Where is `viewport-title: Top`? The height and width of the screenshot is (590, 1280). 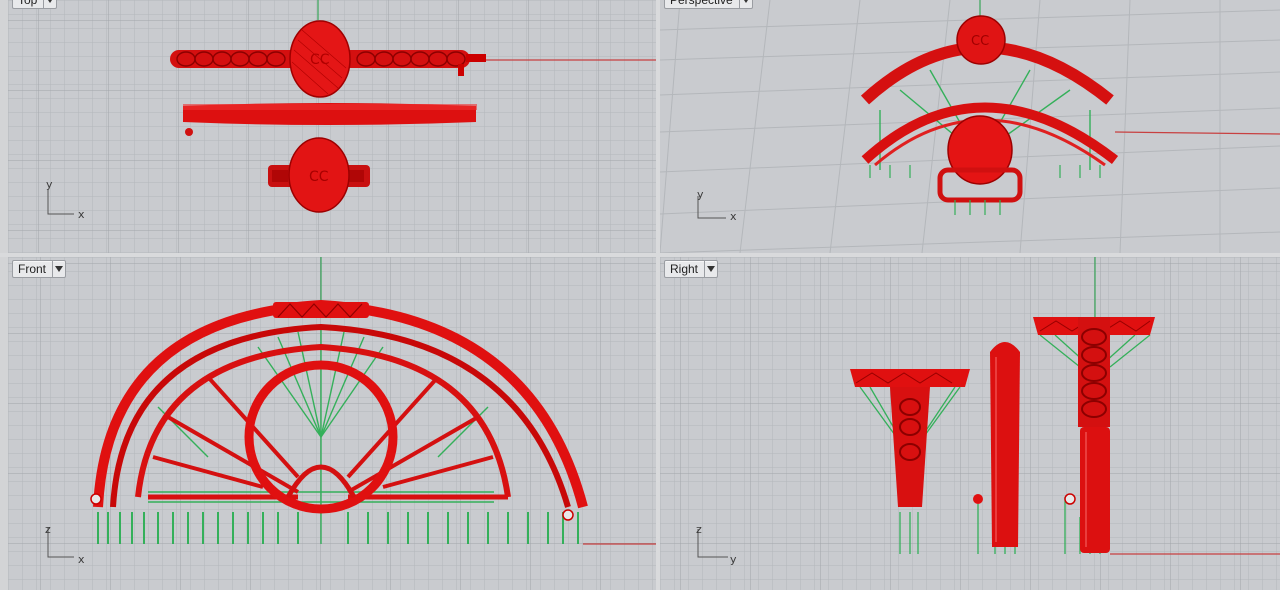
viewport-title: Top is located at coordinates (28, 3).